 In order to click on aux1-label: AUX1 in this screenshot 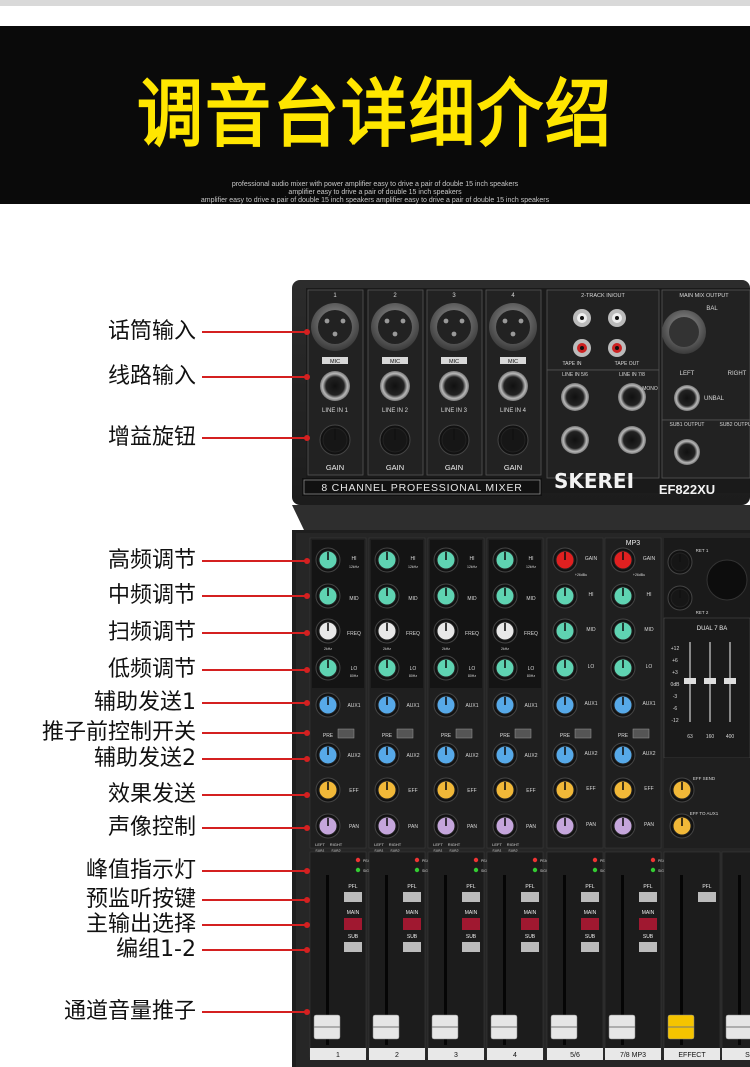, I will do `click(530, 706)`.